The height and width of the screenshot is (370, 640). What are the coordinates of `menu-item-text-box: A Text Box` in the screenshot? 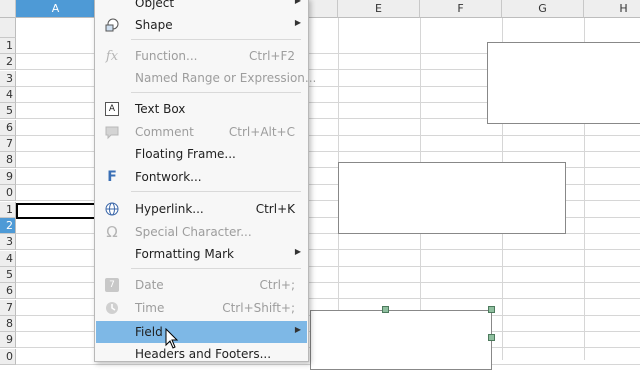 It's located at (201, 109).